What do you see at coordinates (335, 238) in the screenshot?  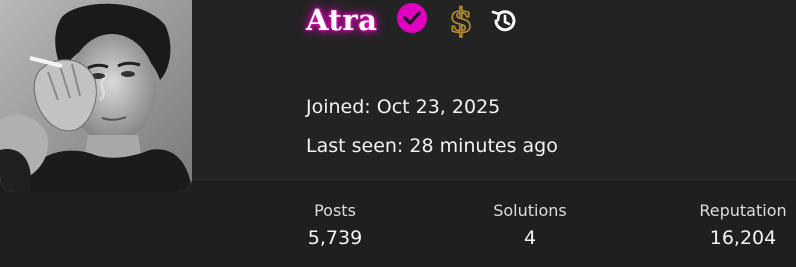 I see `stat-value: 5,739` at bounding box center [335, 238].